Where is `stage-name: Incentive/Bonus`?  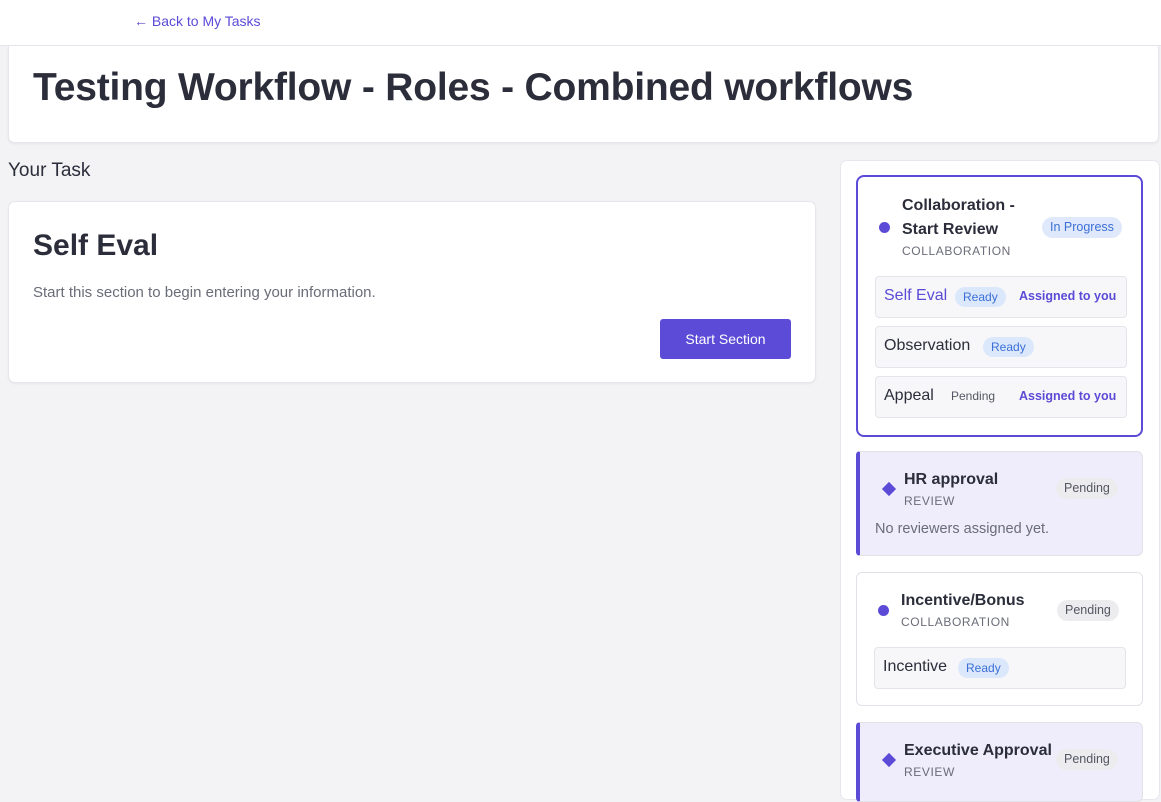
stage-name: Incentive/Bonus is located at coordinates (963, 600).